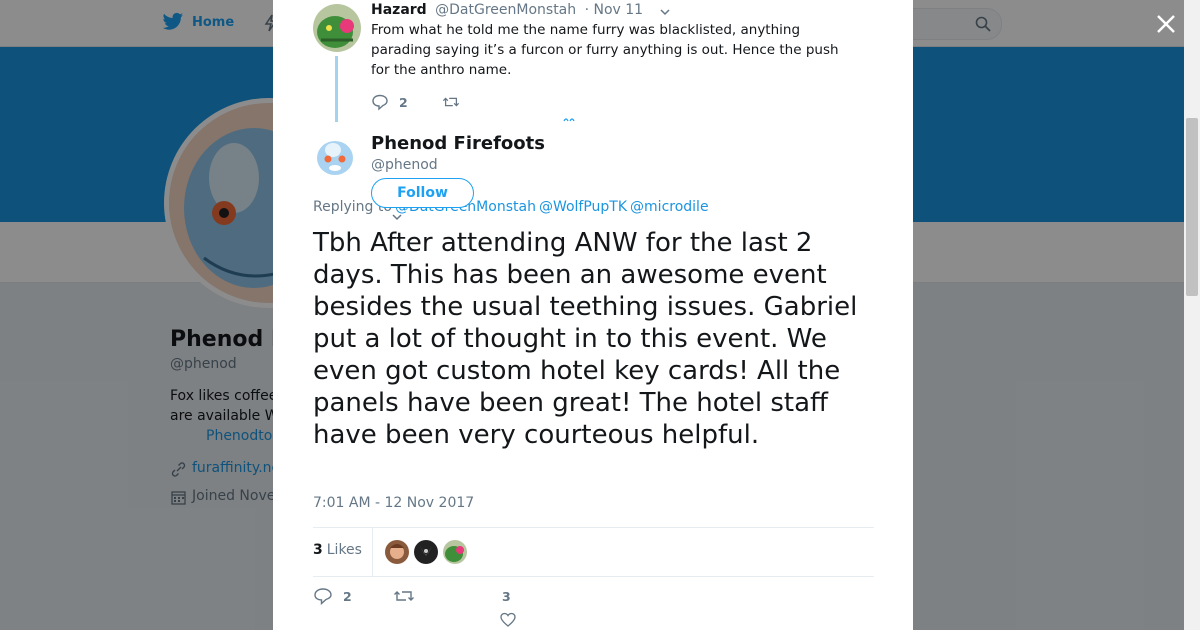  Describe the element at coordinates (614, 10) in the screenshot. I see `reply-timestamp: · Nov 11` at that location.